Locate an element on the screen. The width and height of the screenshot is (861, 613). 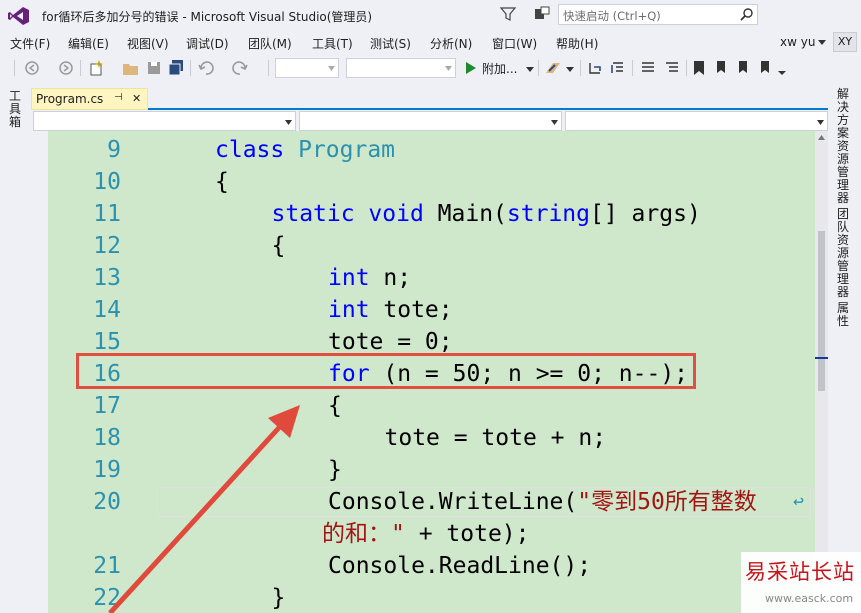
code-line: 18 tote = tote + n; is located at coordinates (423, 438).